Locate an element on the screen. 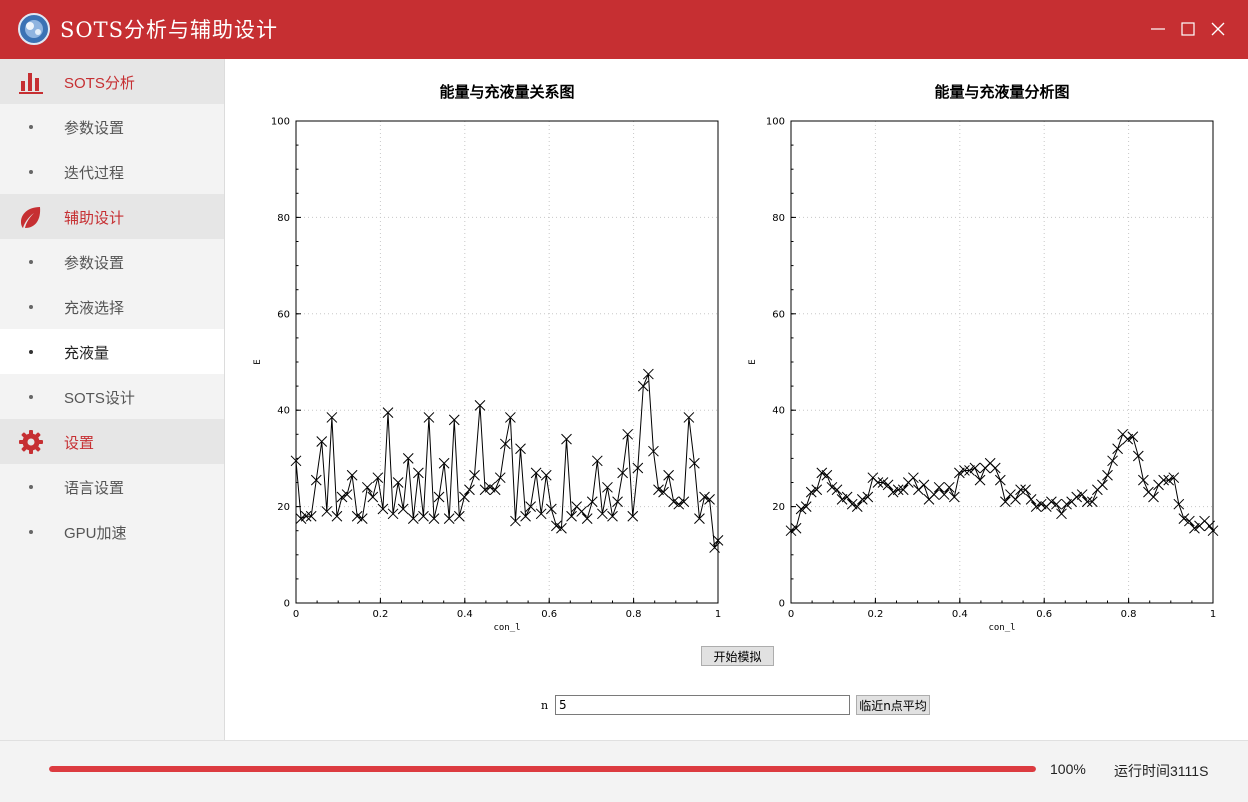 This screenshot has height=802, width=1248. minimize-icon is located at coordinates (1158, 29).